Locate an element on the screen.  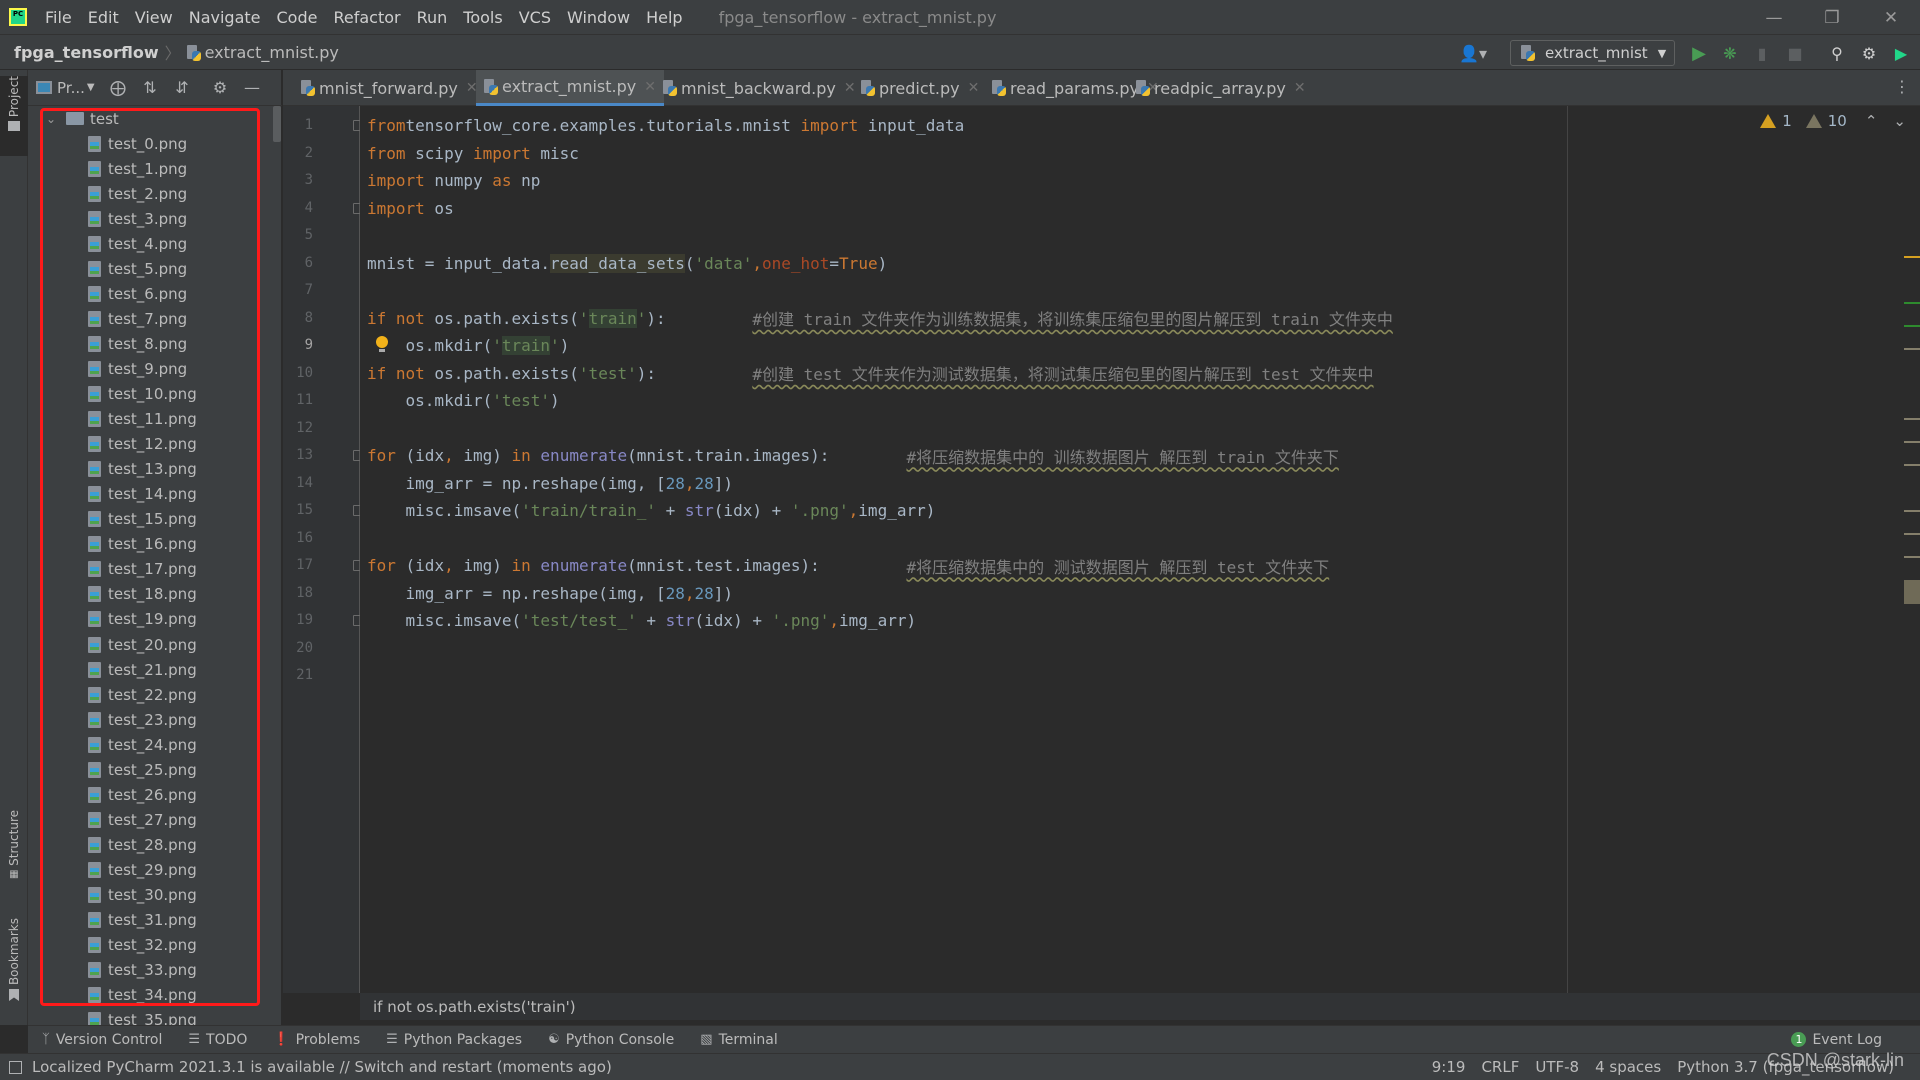
tree-file: test_2.png is located at coordinates (185, 193).